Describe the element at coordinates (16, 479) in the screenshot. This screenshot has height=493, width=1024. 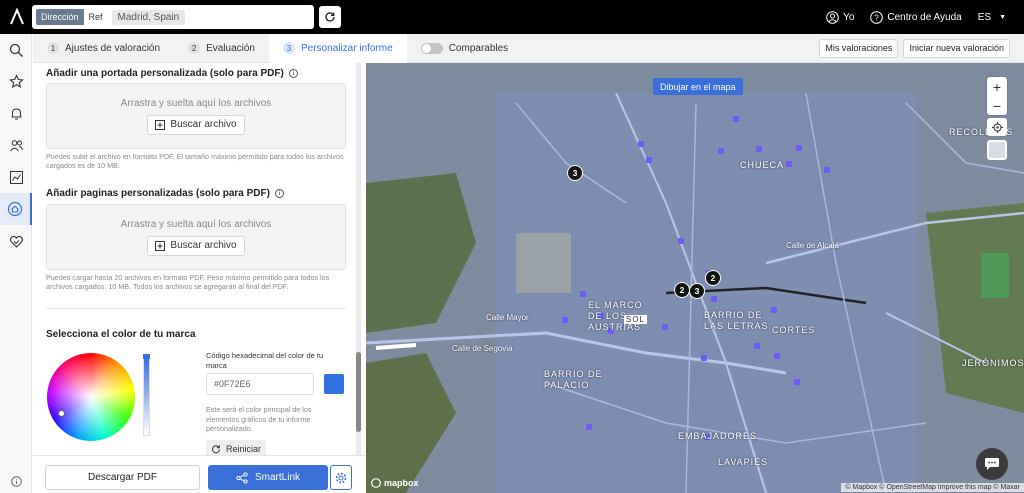
I see `nav-info` at that location.